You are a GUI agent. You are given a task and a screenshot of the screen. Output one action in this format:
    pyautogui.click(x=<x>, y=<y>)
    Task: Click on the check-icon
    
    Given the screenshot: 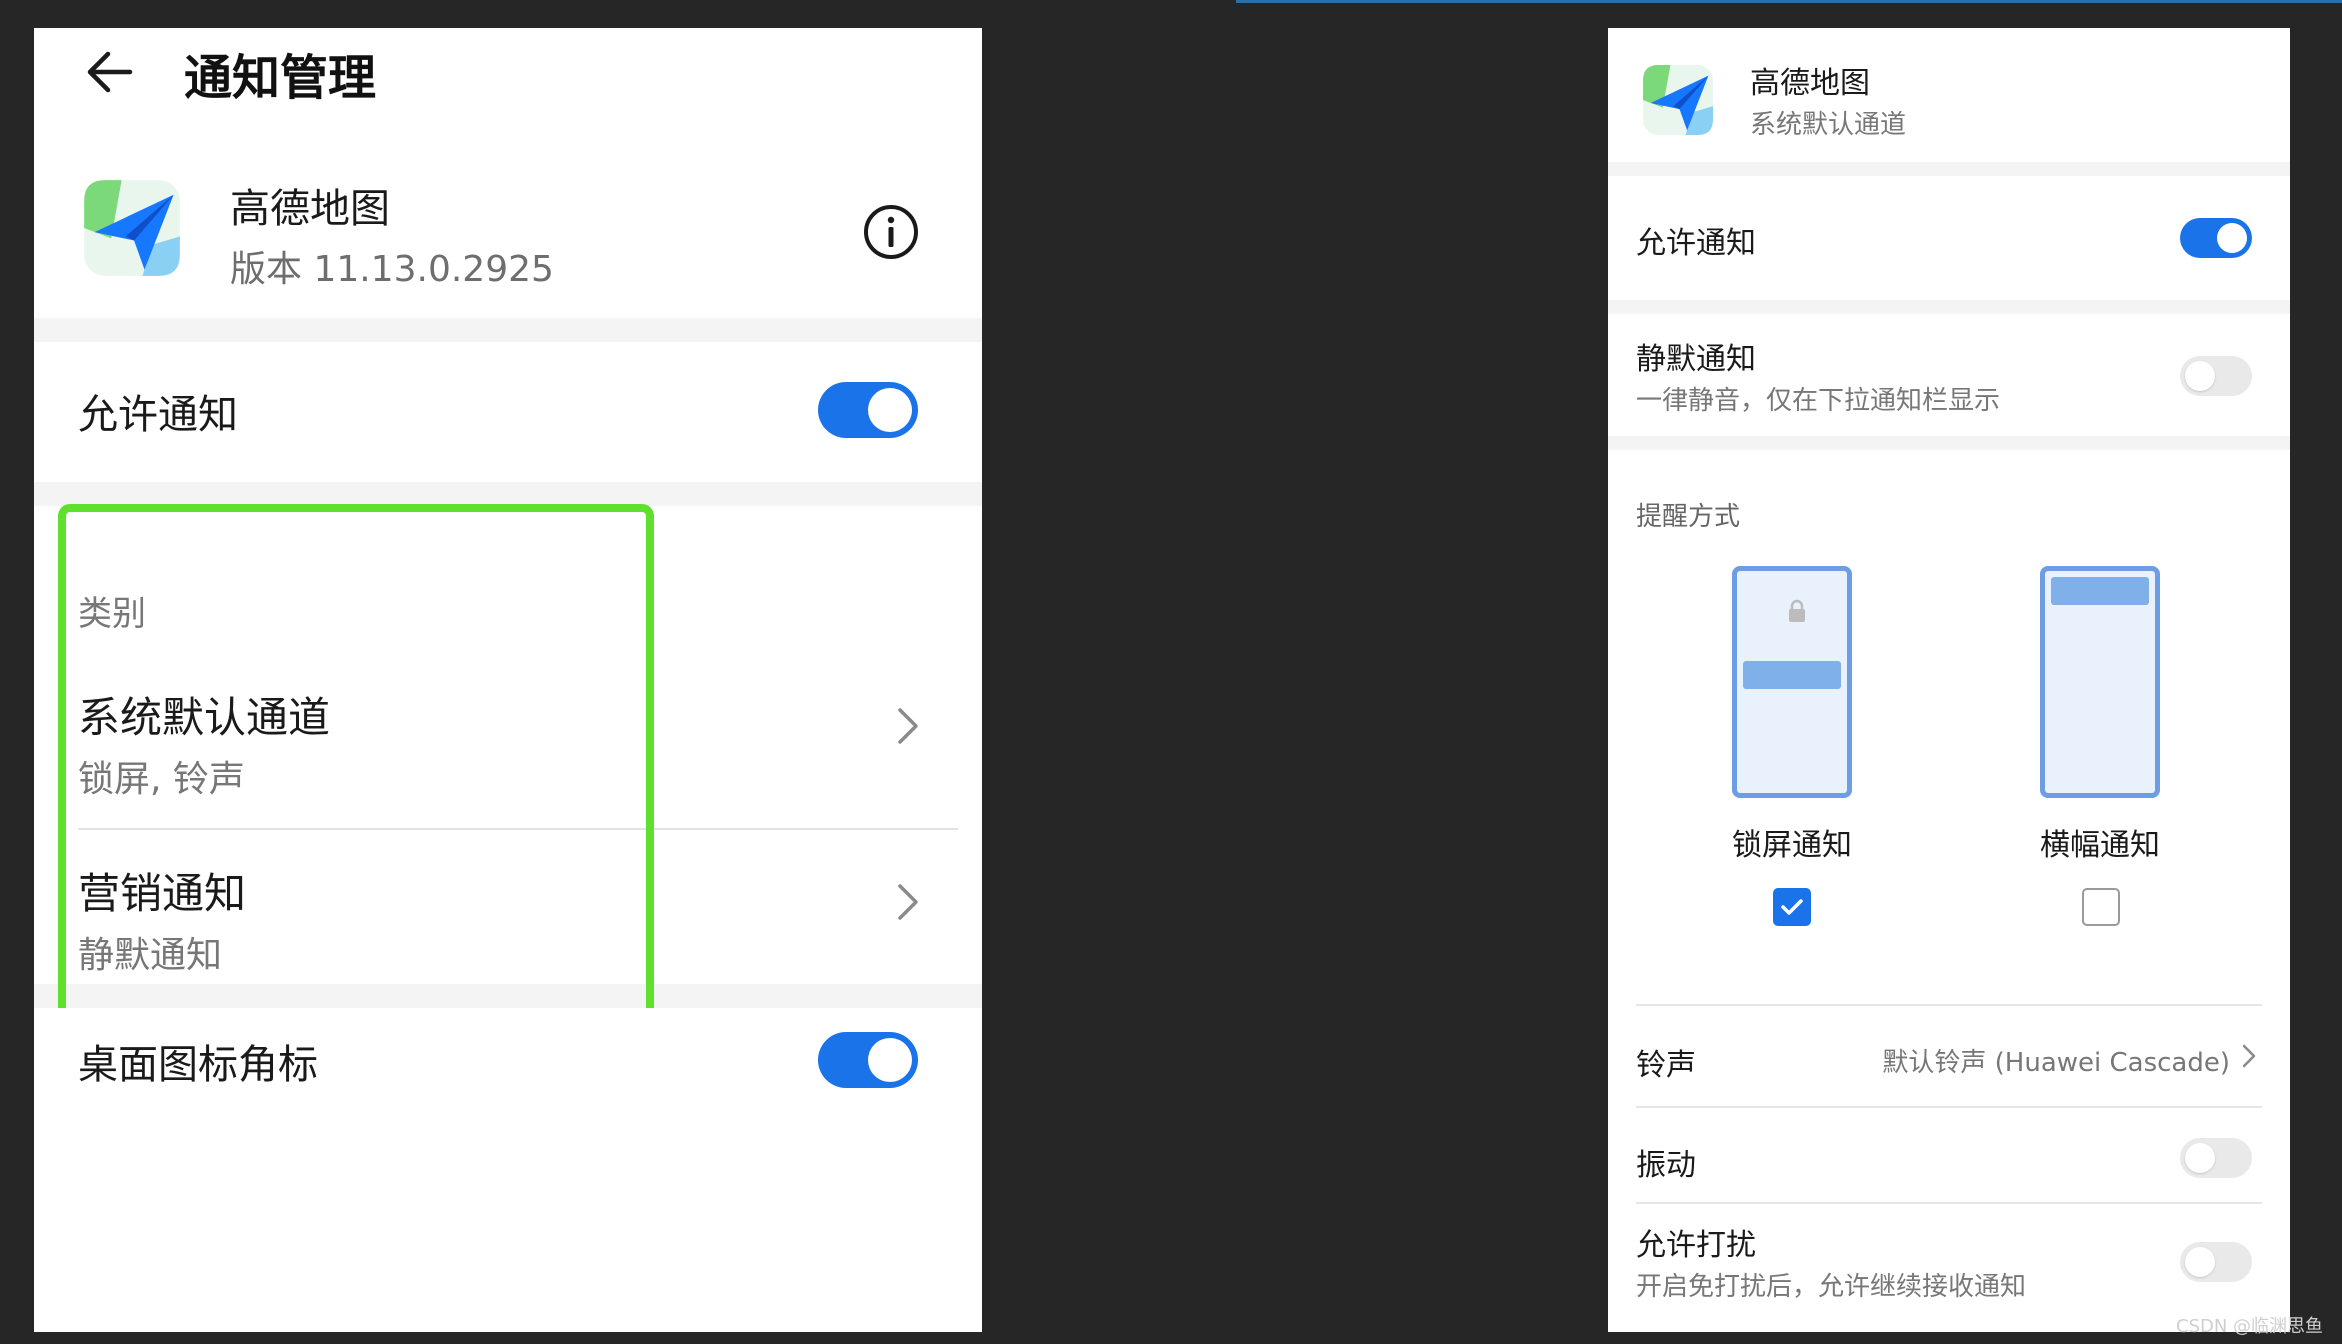 What is the action you would take?
    pyautogui.click(x=1792, y=907)
    